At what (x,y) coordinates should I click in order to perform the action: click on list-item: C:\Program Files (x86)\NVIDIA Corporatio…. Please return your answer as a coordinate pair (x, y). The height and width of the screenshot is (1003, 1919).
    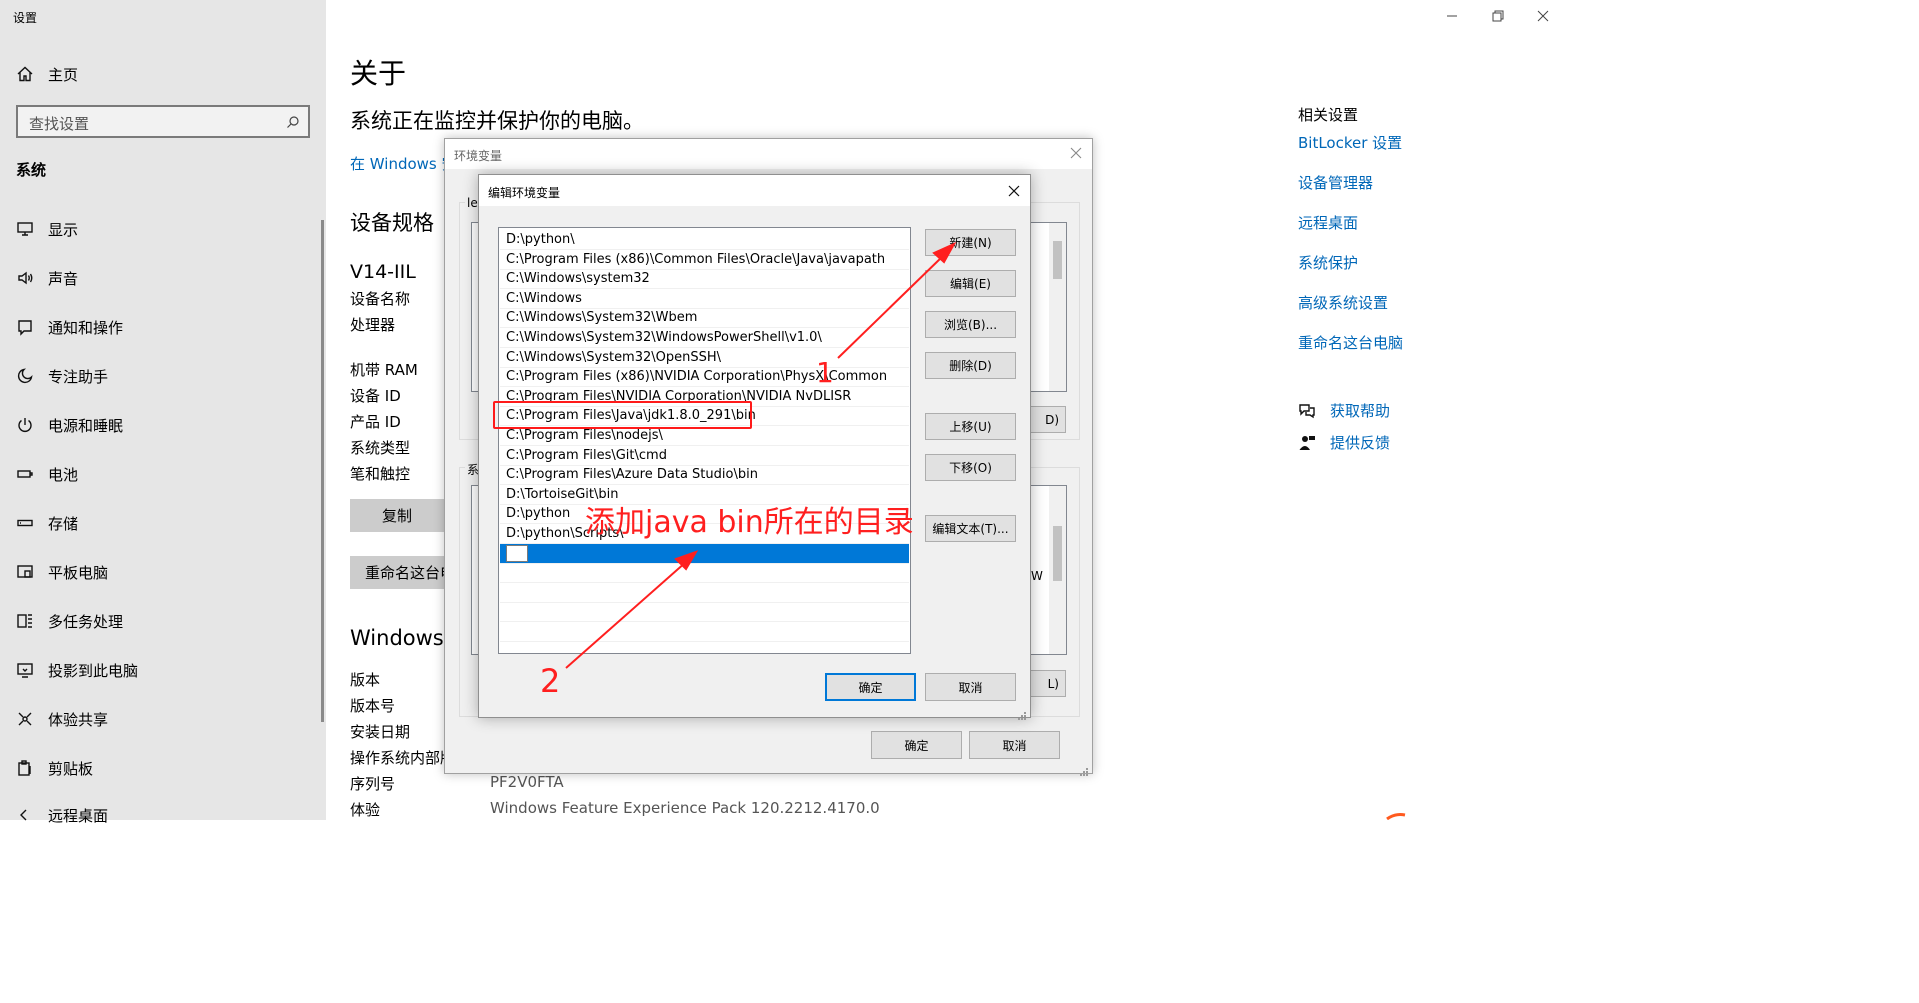
    Looking at the image, I should click on (704, 377).